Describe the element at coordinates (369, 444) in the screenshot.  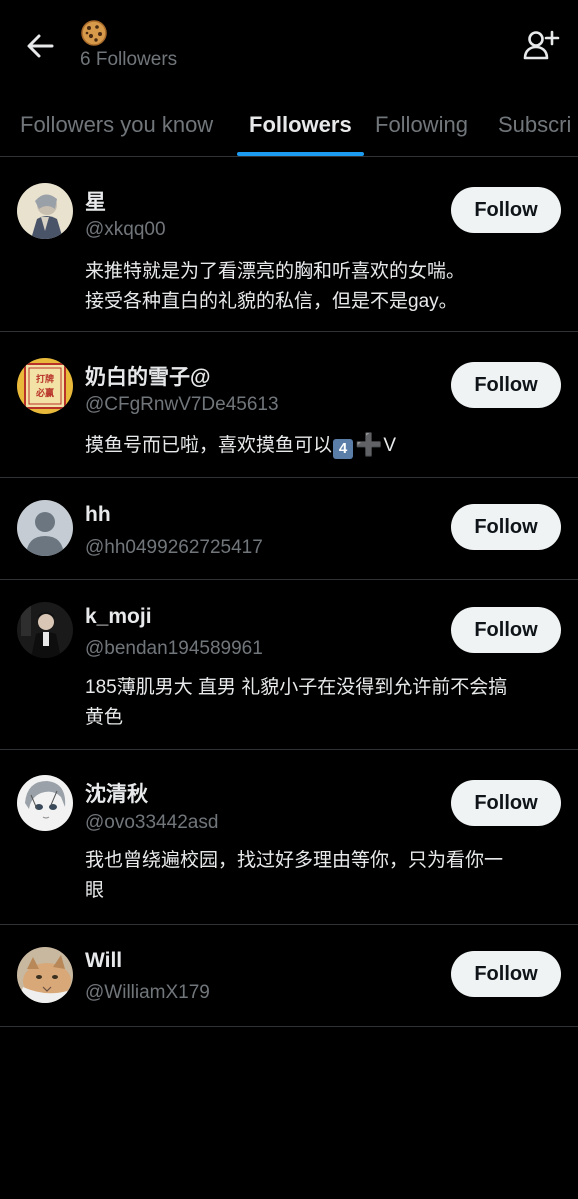
I see `plus-icon: ➕` at that location.